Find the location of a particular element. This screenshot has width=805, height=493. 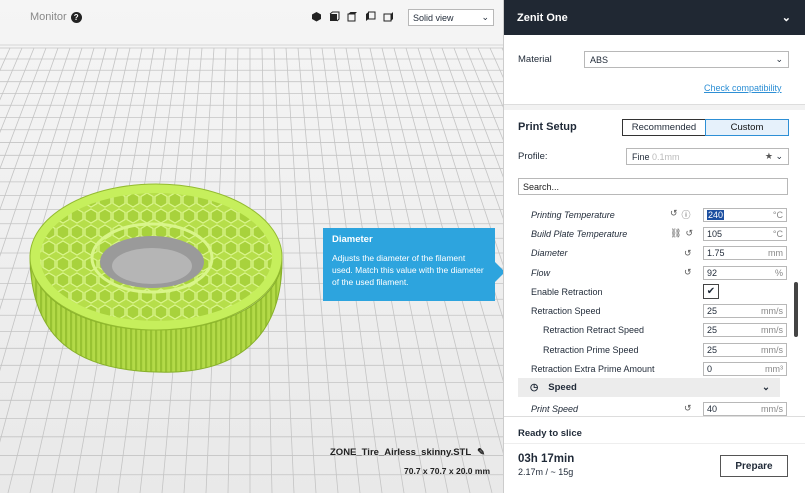

recommended-tab: Recommended is located at coordinates (664, 127).